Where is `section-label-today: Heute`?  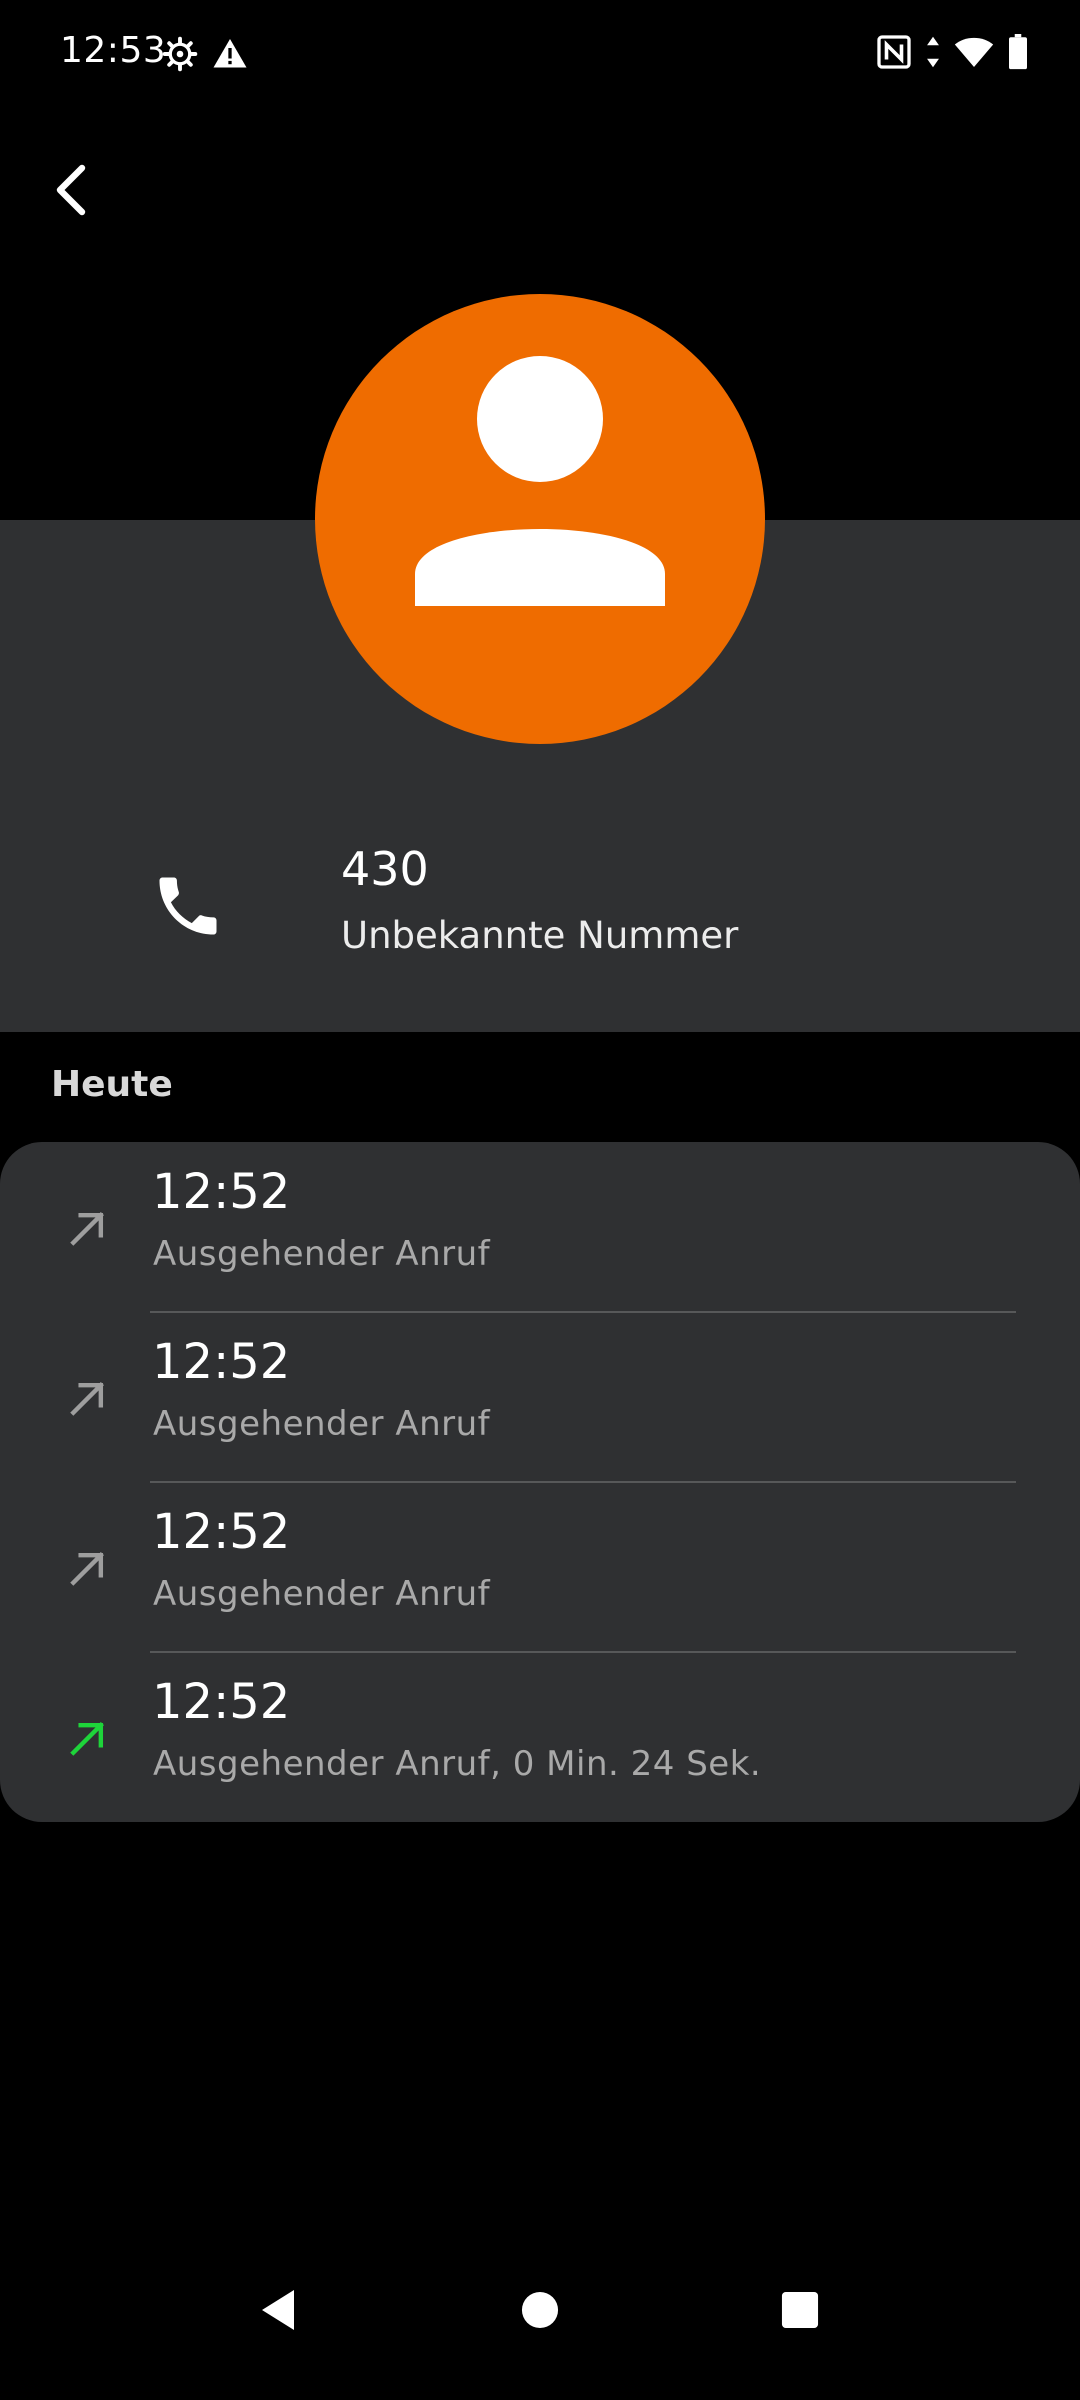
section-label-today: Heute is located at coordinates (112, 1084).